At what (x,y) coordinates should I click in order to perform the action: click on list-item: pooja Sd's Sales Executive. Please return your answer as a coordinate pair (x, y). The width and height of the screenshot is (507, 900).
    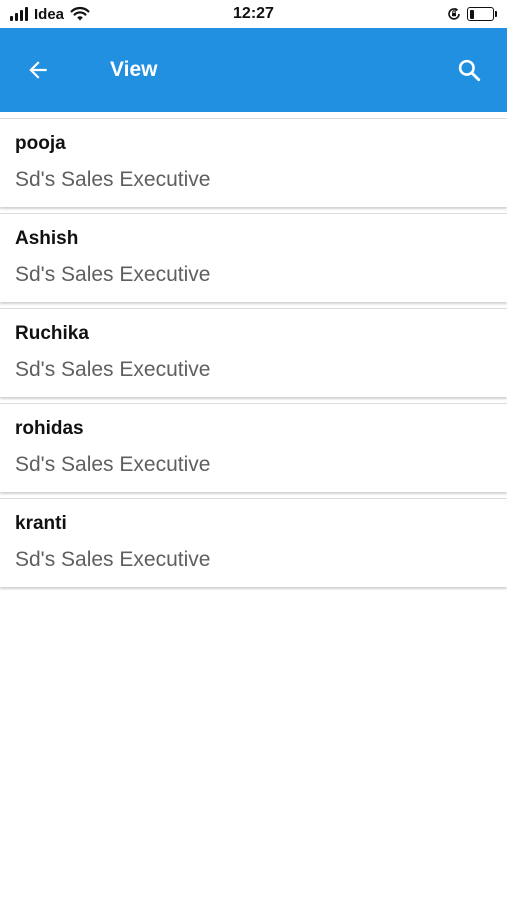
    Looking at the image, I should click on (253, 162).